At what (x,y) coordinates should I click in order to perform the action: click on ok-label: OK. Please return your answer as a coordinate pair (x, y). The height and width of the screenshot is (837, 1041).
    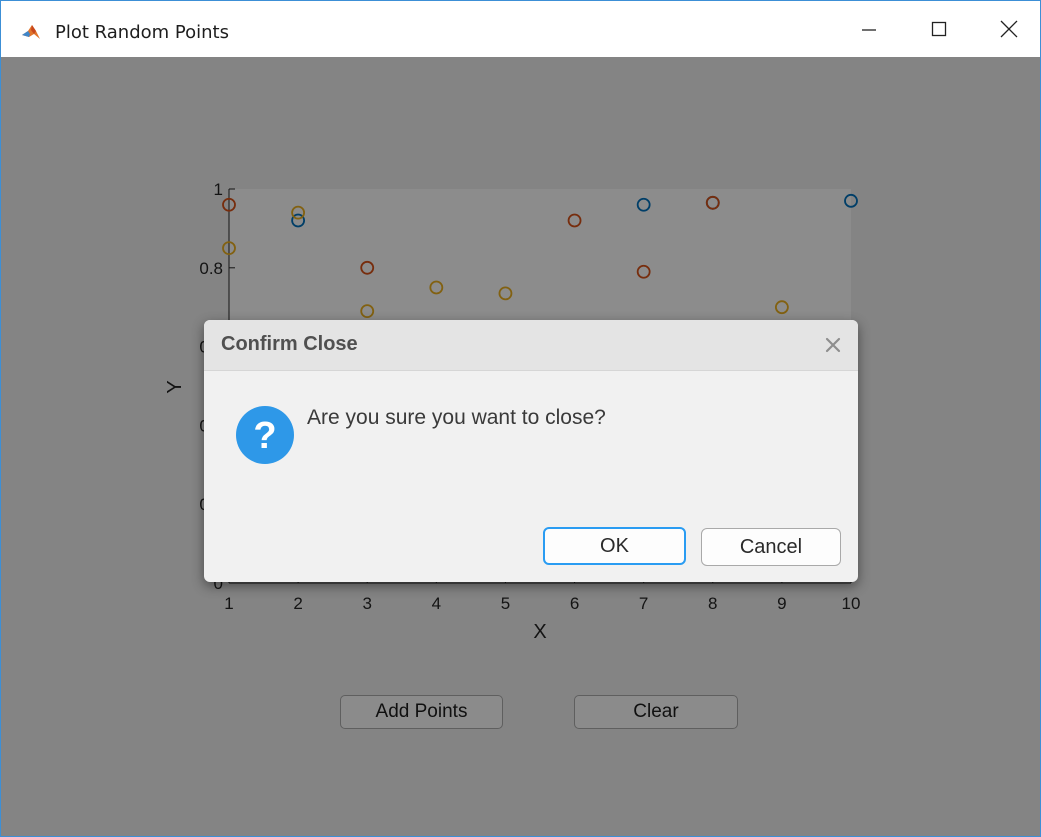
    Looking at the image, I should click on (614, 545).